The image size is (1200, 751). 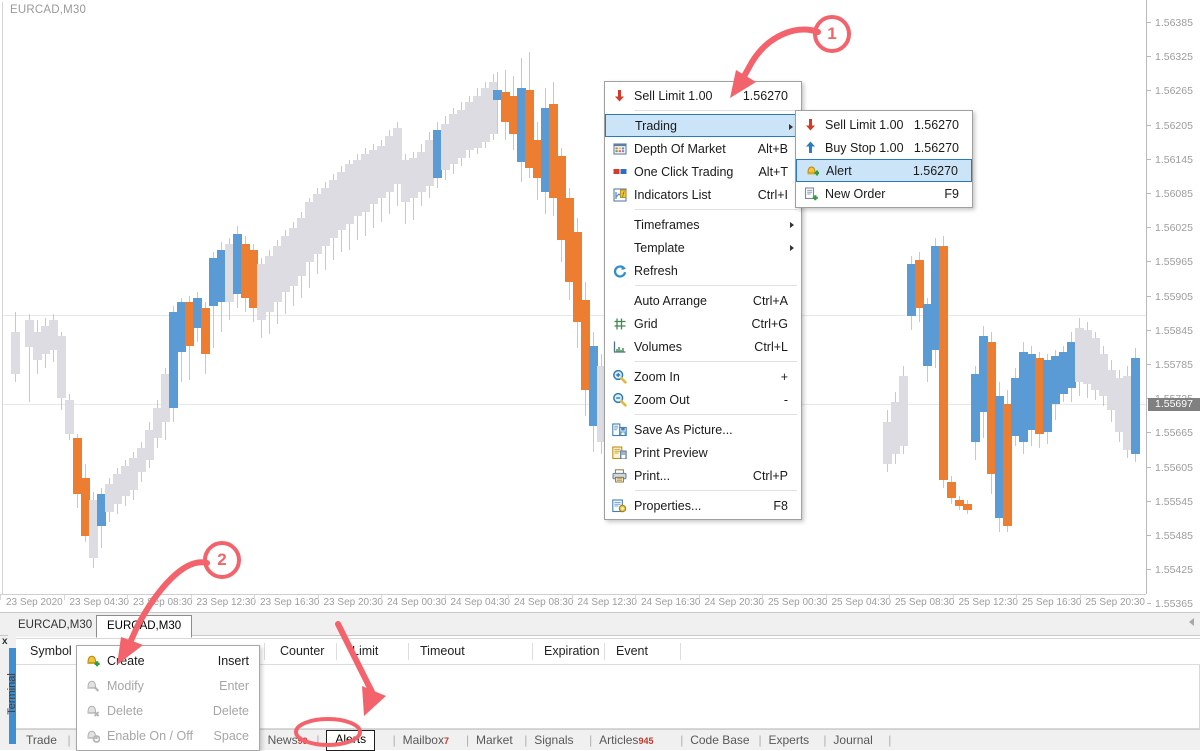 I want to click on menu-item-label: Refresh, so click(x=656, y=270).